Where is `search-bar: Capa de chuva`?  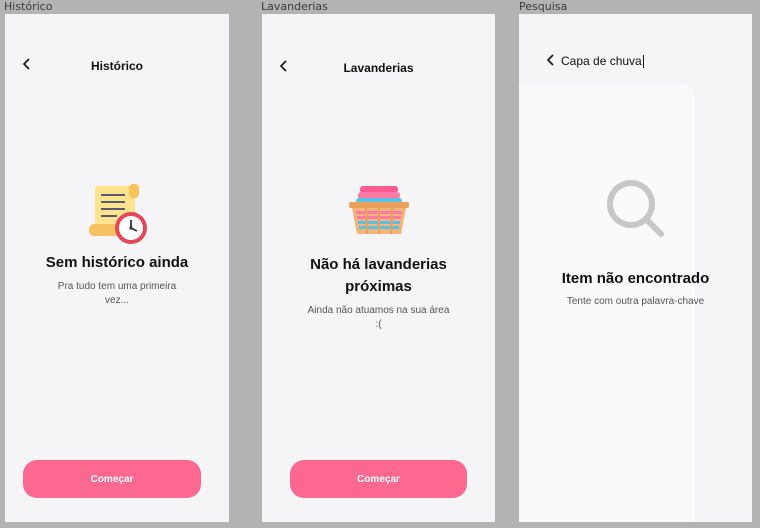
search-bar: Capa de chuva is located at coordinates (641, 62).